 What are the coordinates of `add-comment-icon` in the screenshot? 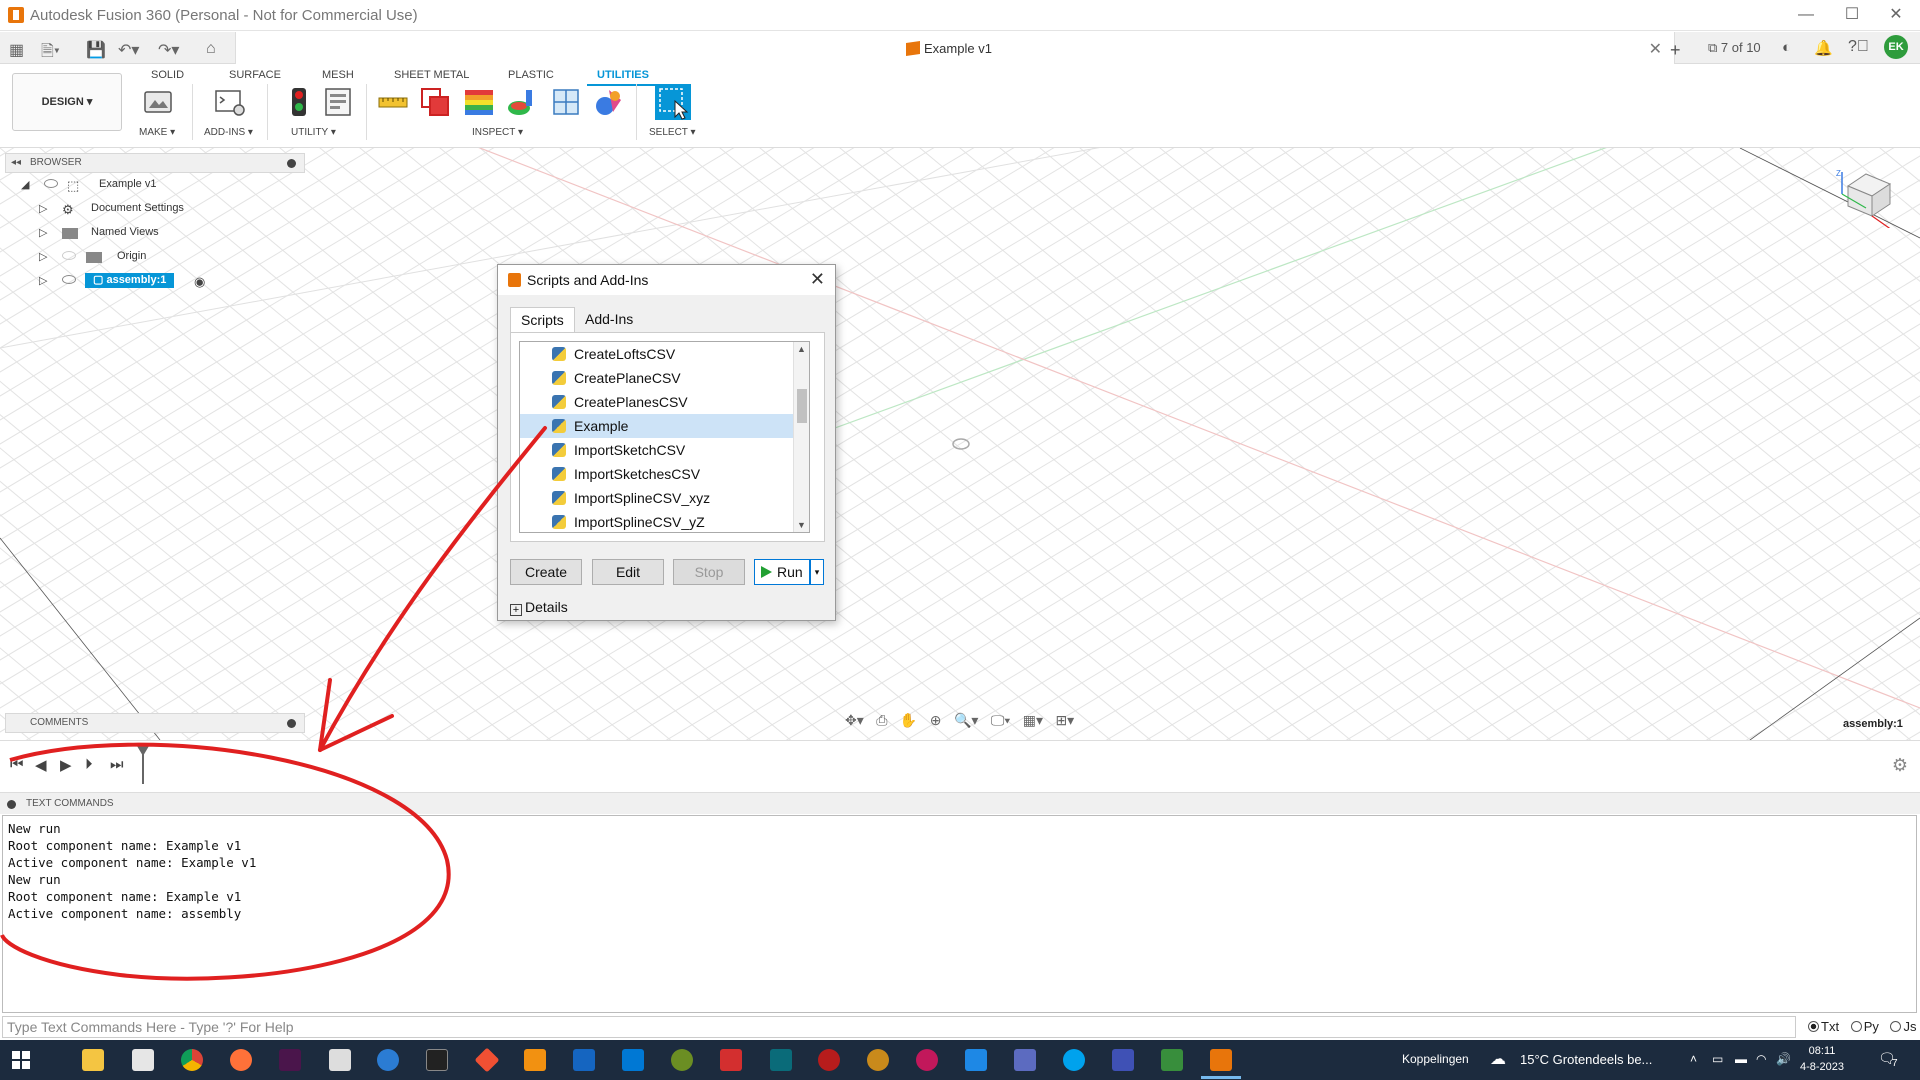 It's located at (291, 723).